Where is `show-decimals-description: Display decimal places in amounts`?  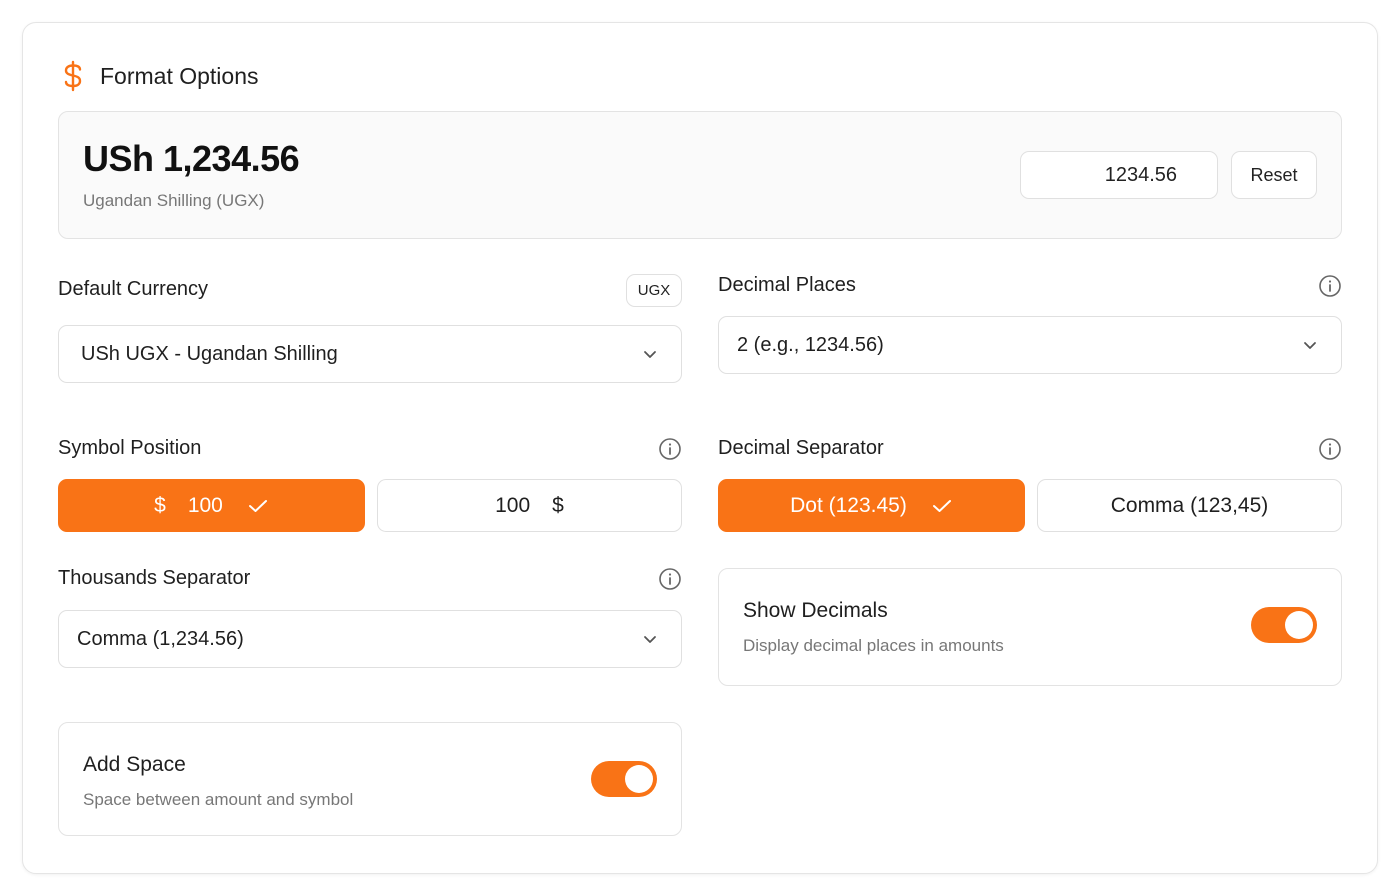
show-decimals-description: Display decimal places in amounts is located at coordinates (873, 645).